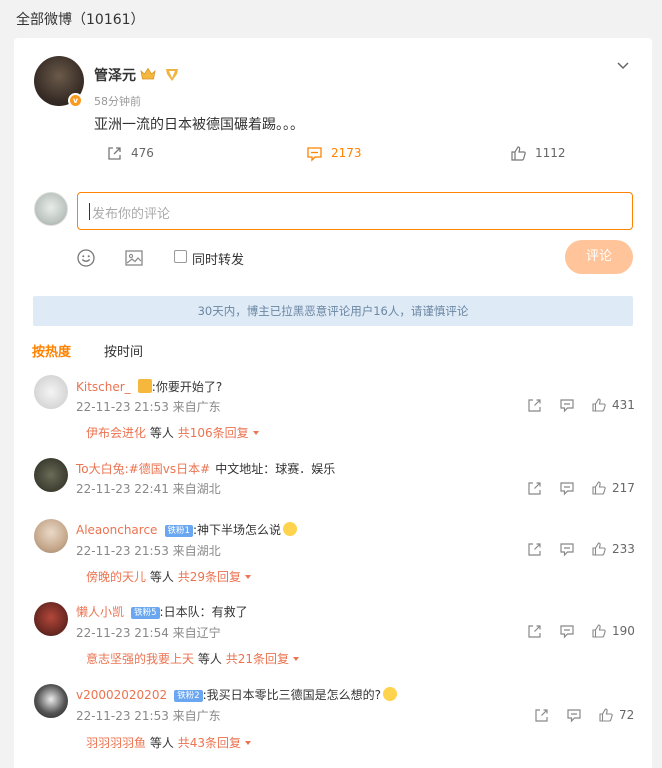 The width and height of the screenshot is (662, 768). What do you see at coordinates (117, 101) in the screenshot?
I see `post-time: 58分钟前` at bounding box center [117, 101].